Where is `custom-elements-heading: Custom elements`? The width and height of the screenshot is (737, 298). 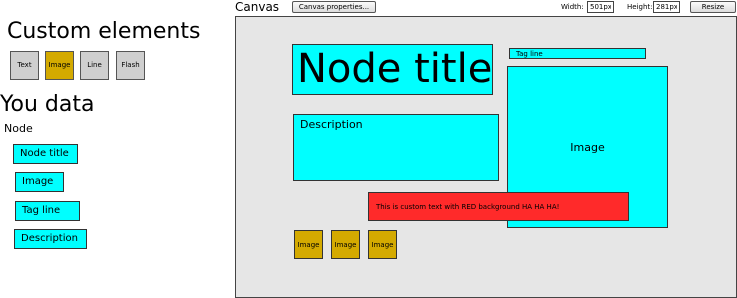
custom-elements-heading: Custom elements is located at coordinates (104, 31).